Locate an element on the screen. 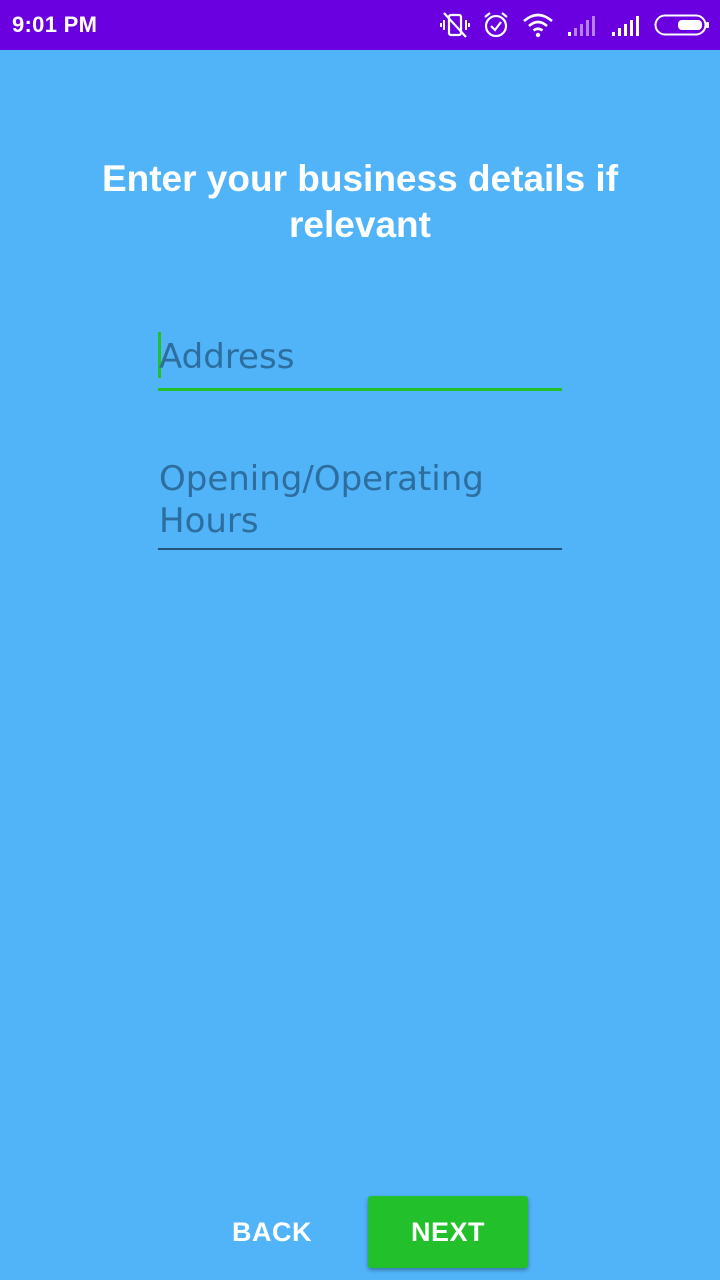 This screenshot has width=720, height=1280. back-button: BACK is located at coordinates (272, 1232).